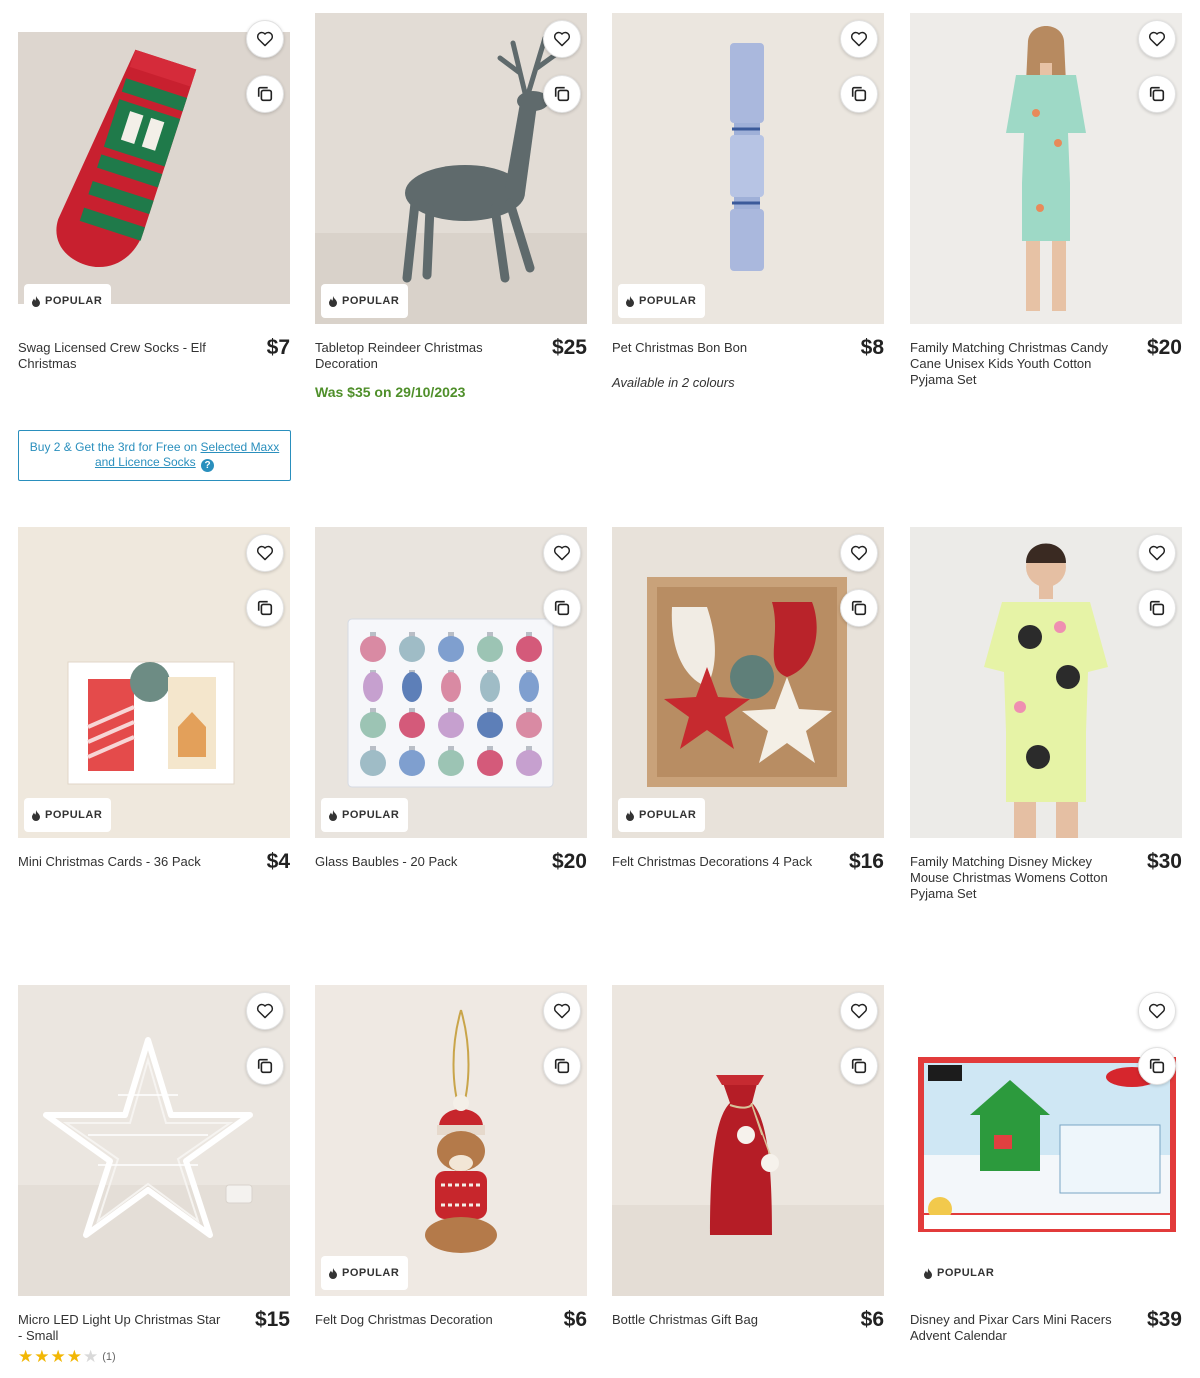 Image resolution: width=1200 pixels, height=1378 pixels. I want to click on baubles-image, so click(451, 682).